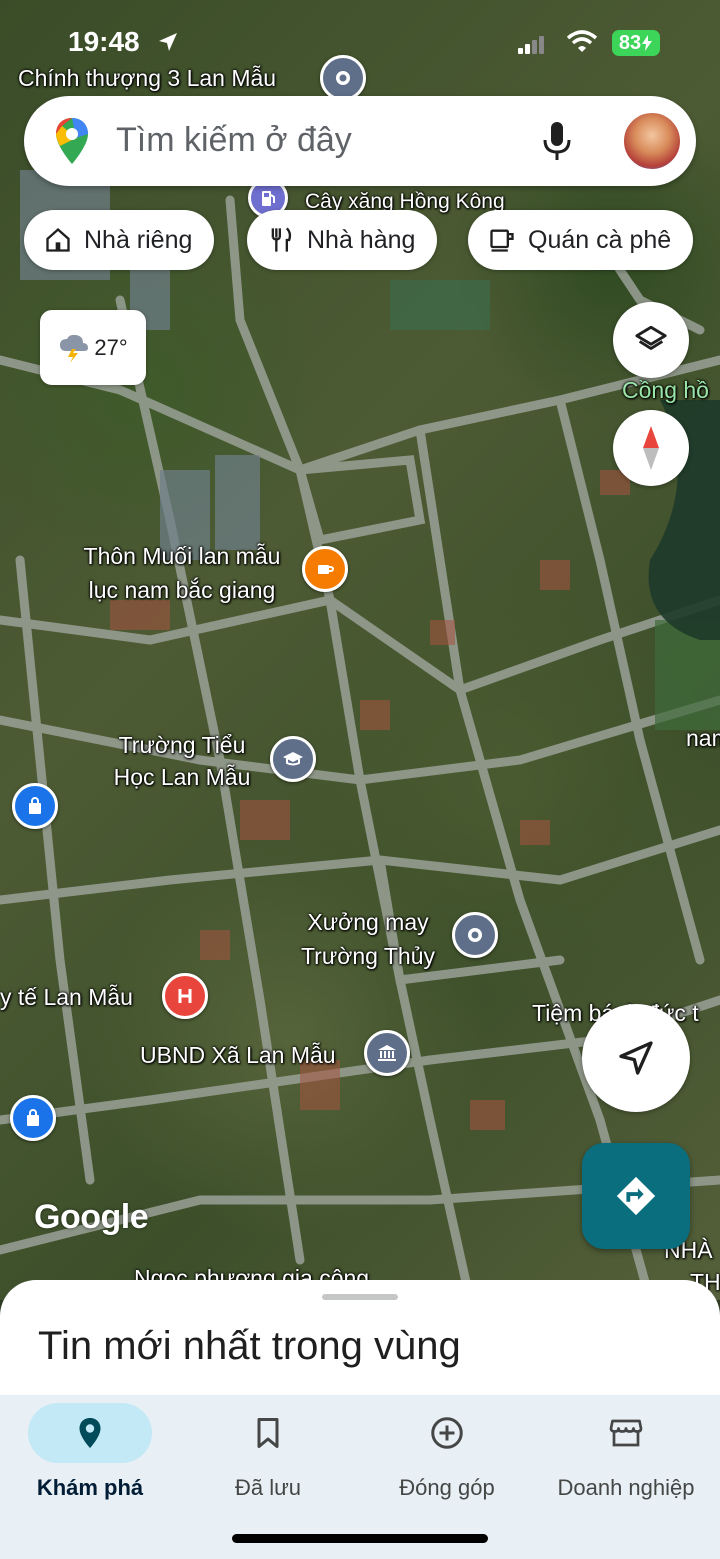 Image resolution: width=720 pixels, height=1559 pixels. Describe the element at coordinates (368, 922) in the screenshot. I see `map-label-xuong-may-line1: Xưởng may` at that location.